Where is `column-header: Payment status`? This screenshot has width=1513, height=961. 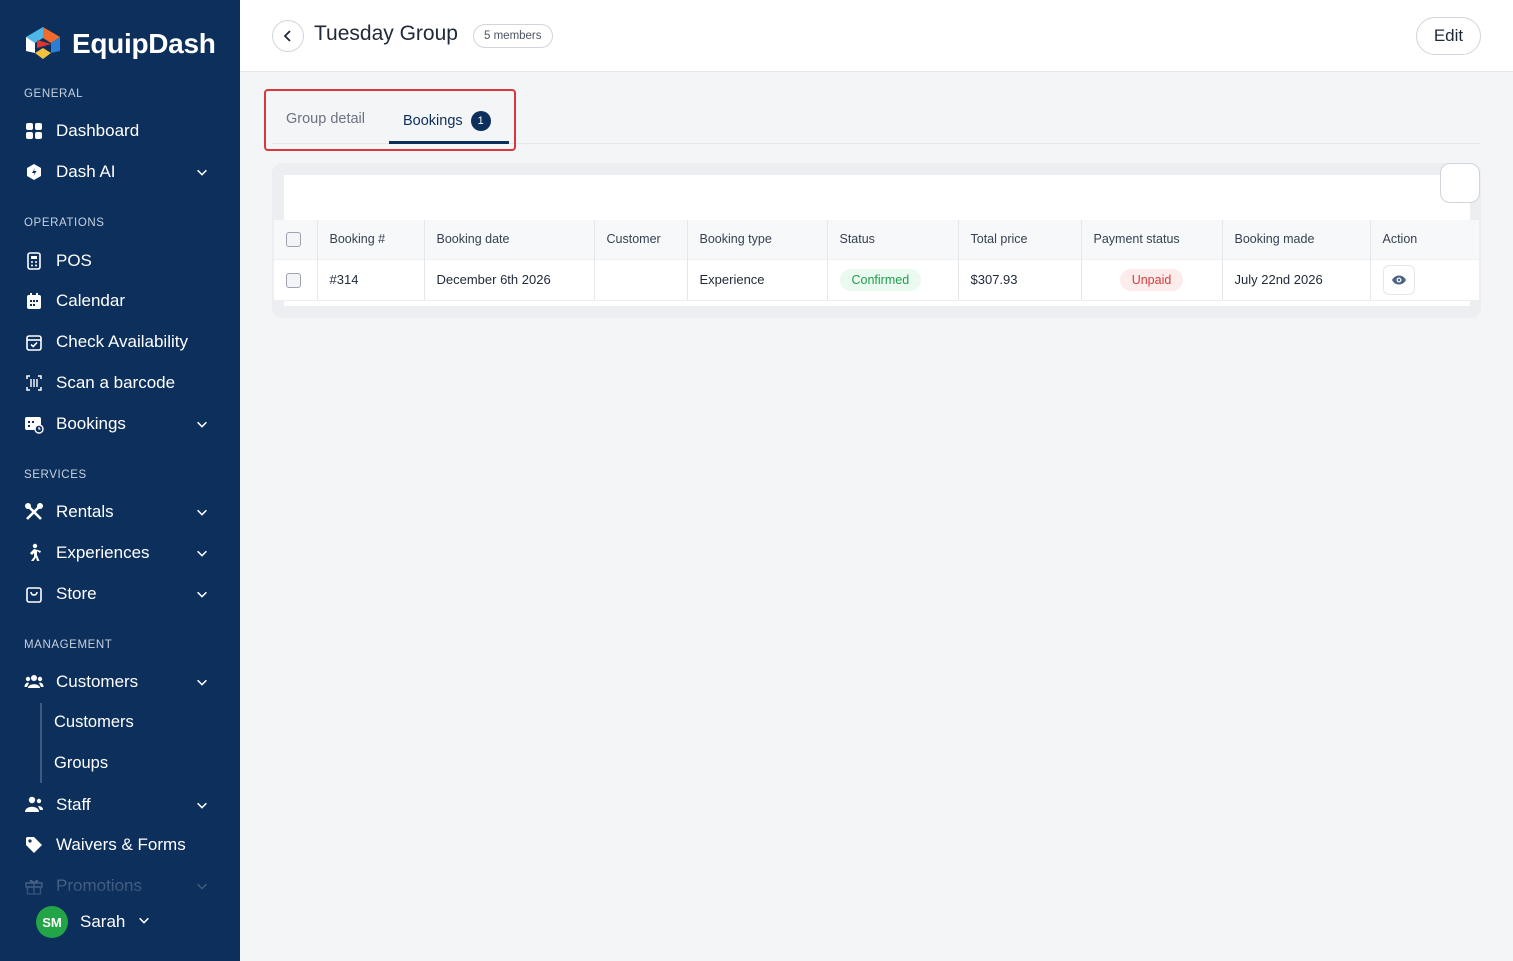
column-header: Payment status is located at coordinates (1152, 239).